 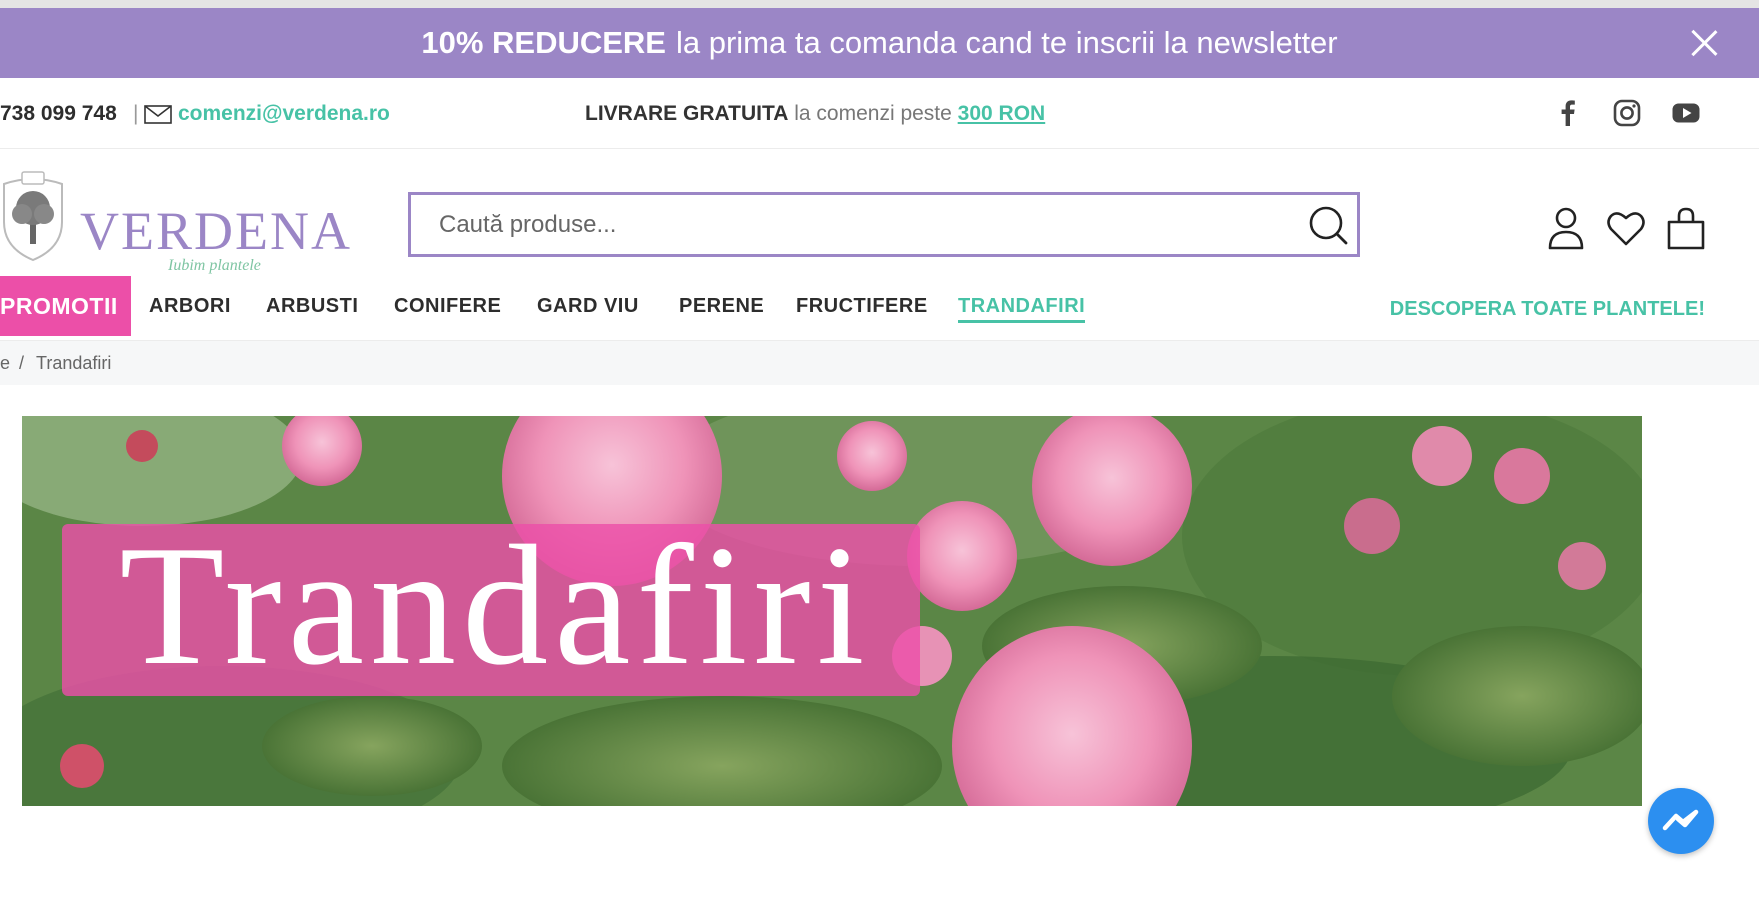 What do you see at coordinates (1627, 113) in the screenshot?
I see `instagram-icon` at bounding box center [1627, 113].